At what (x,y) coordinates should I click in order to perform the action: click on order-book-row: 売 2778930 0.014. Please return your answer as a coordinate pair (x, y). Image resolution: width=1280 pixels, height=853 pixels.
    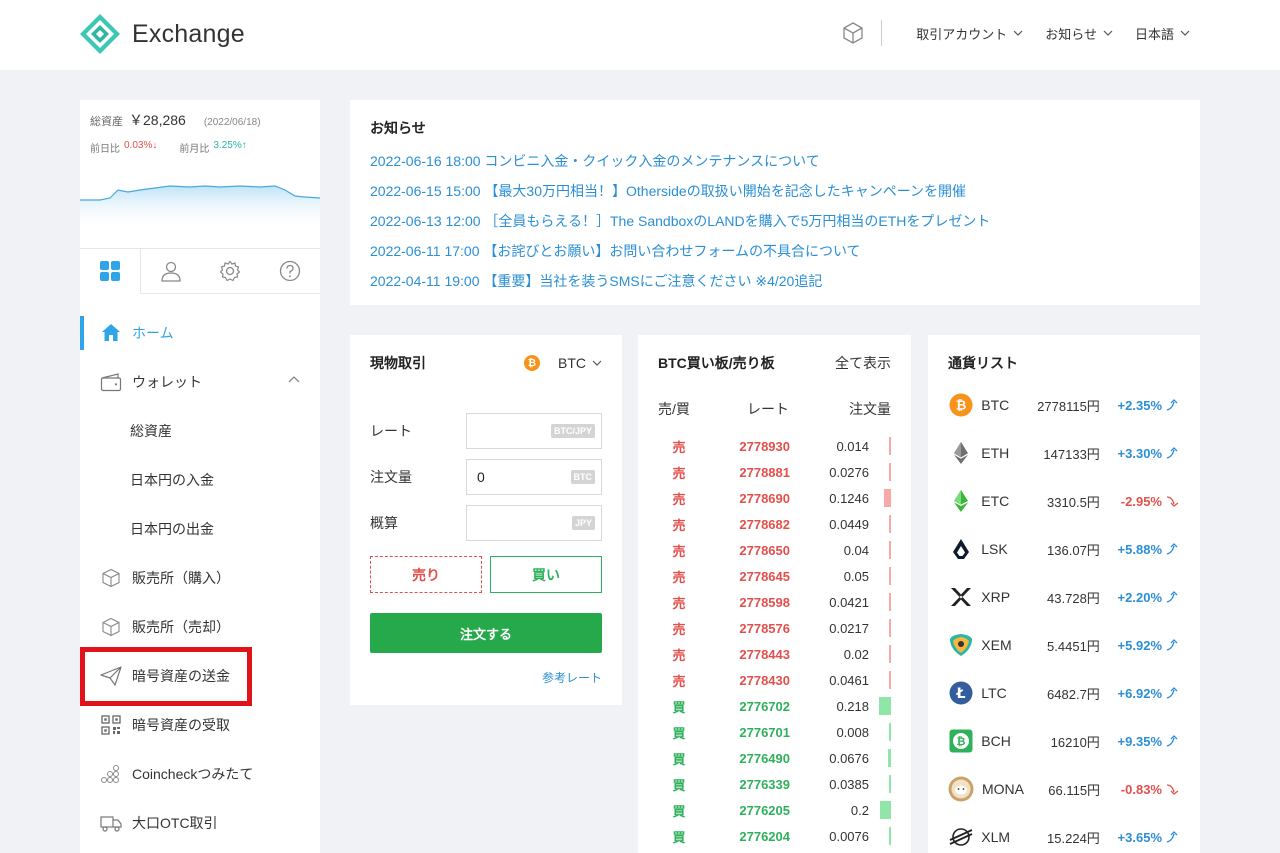
    Looking at the image, I should click on (774, 446).